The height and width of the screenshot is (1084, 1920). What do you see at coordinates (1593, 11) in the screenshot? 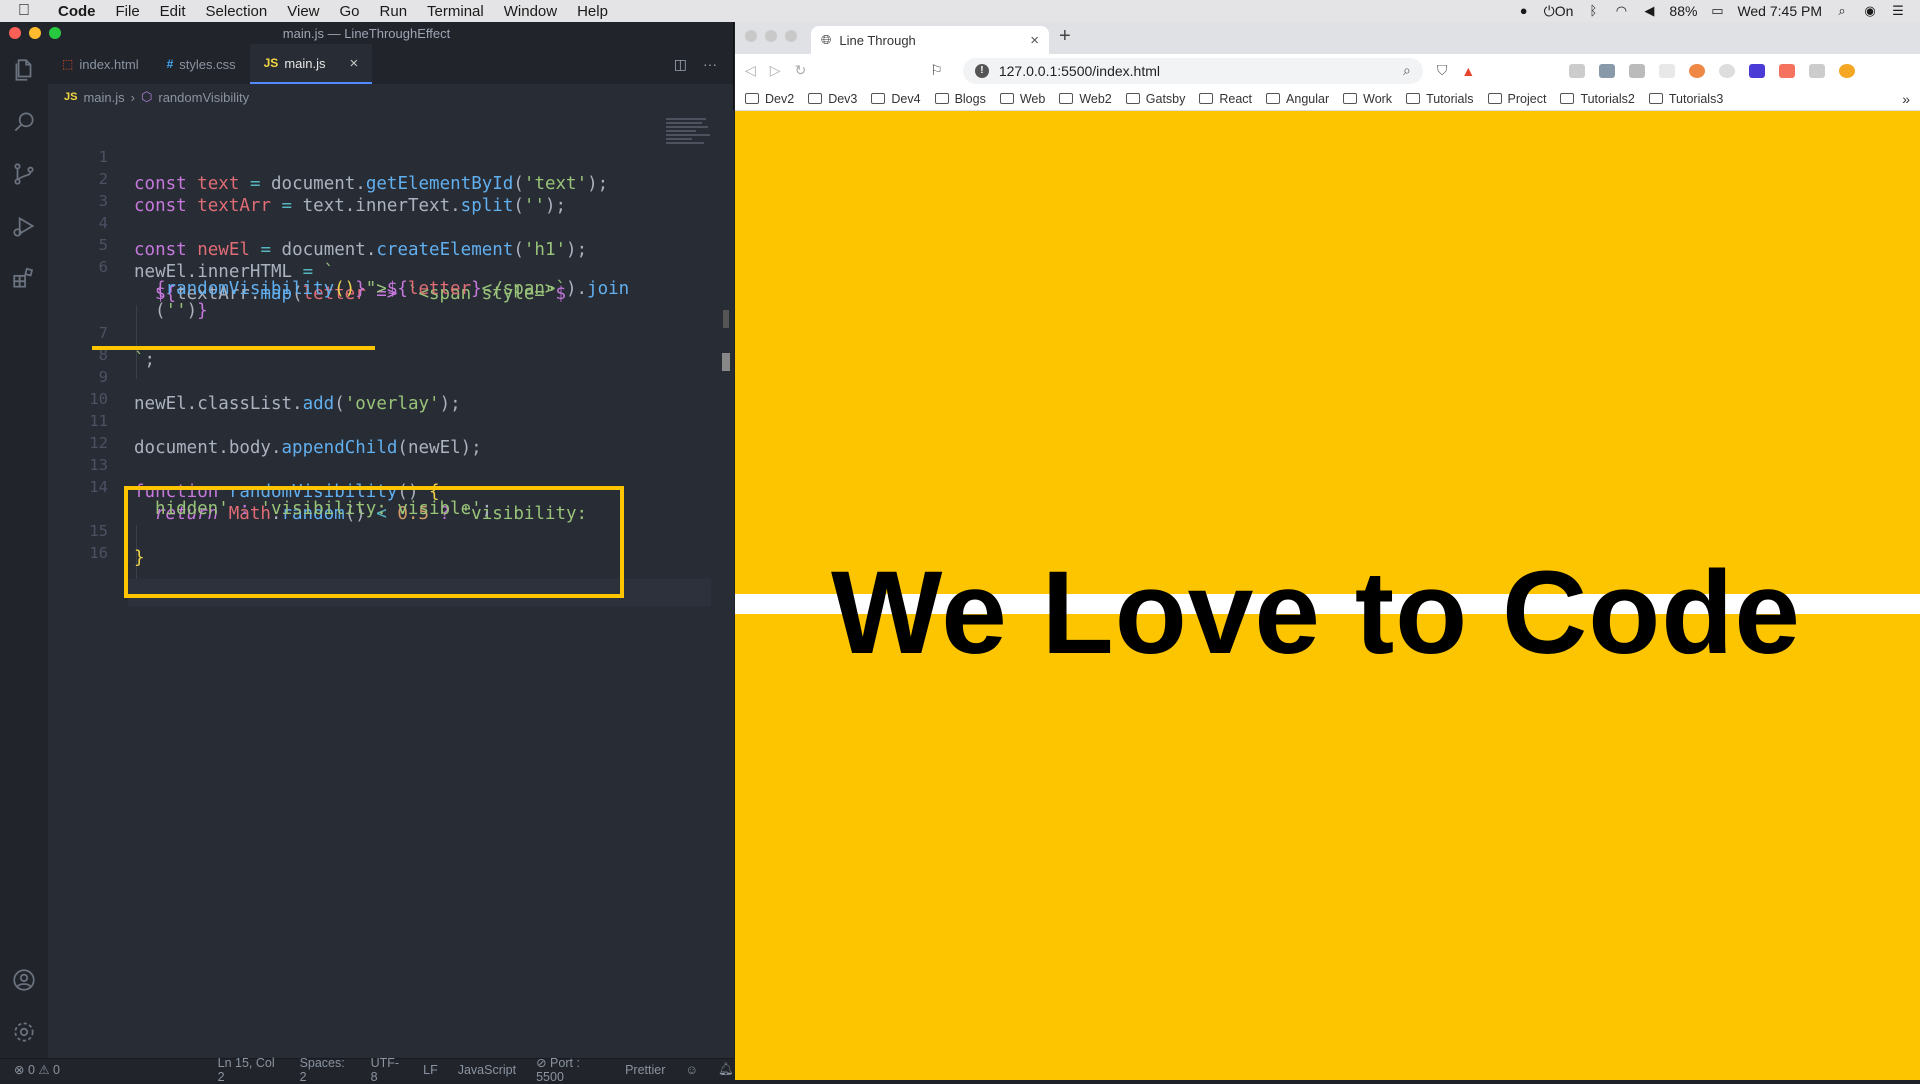
I see `bluetooth-icon: ᛒ` at bounding box center [1593, 11].